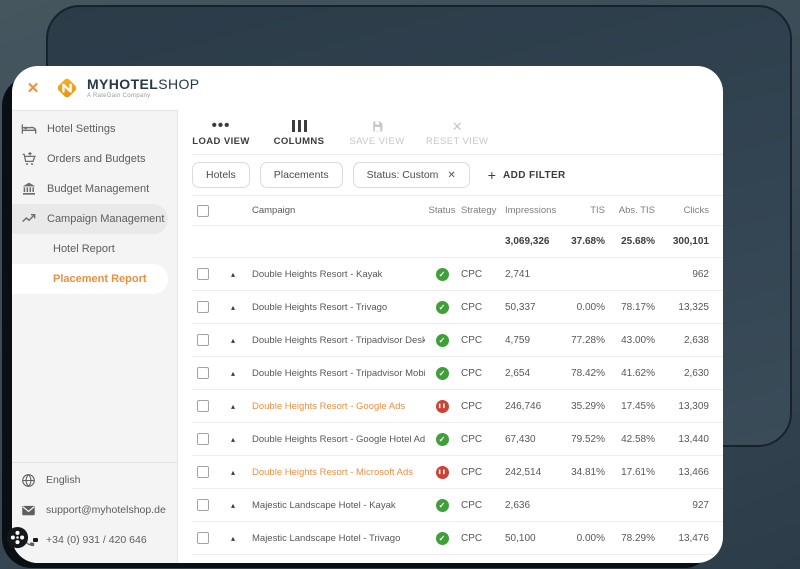  I want to click on total-impressions: 3,069,326, so click(527, 241).